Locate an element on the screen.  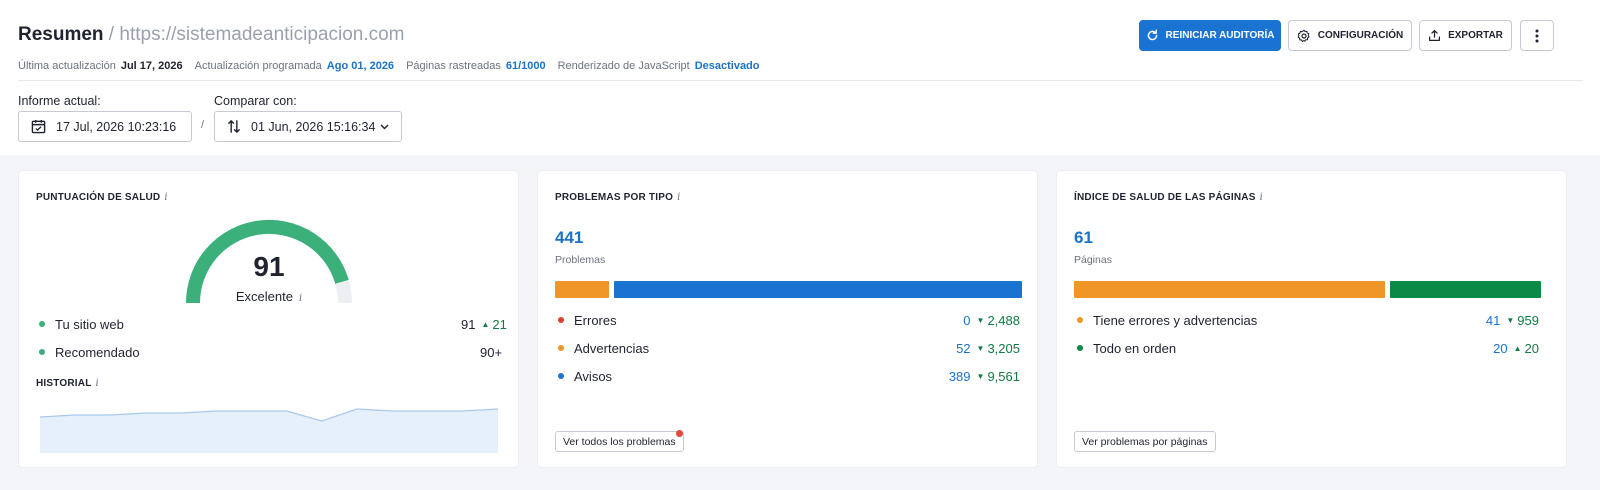
your-site-score: 91 is located at coordinates (468, 324).